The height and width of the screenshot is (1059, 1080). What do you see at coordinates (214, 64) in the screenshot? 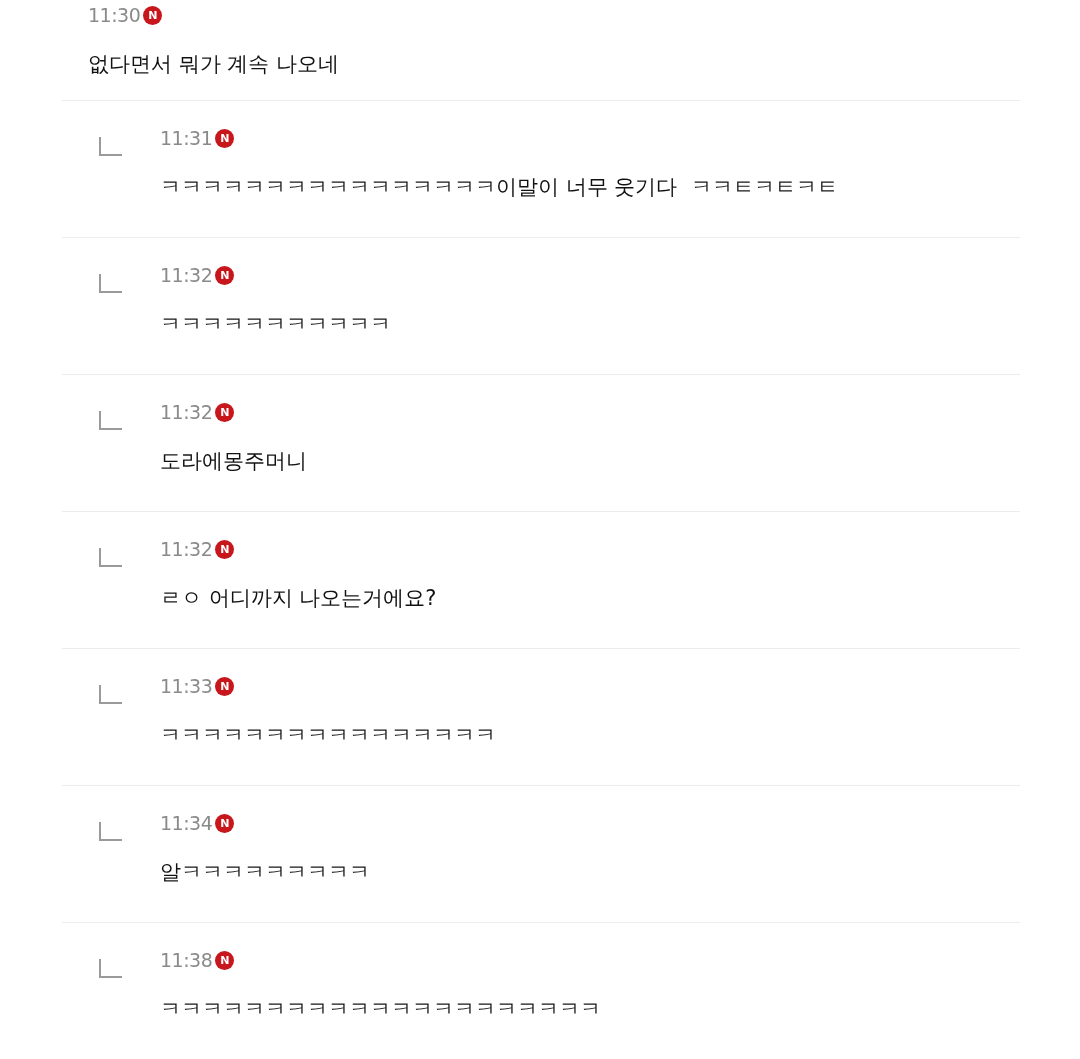
I see `comment-text: 없다면서 뭐가 계속 나오네` at bounding box center [214, 64].